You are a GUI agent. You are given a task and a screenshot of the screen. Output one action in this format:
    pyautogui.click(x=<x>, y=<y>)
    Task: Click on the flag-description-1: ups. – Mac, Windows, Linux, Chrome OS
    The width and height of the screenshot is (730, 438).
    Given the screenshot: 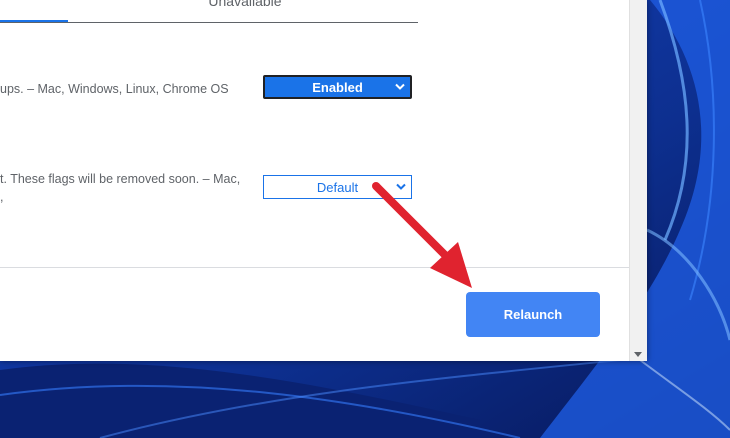 What is the action you would take?
    pyautogui.click(x=114, y=89)
    